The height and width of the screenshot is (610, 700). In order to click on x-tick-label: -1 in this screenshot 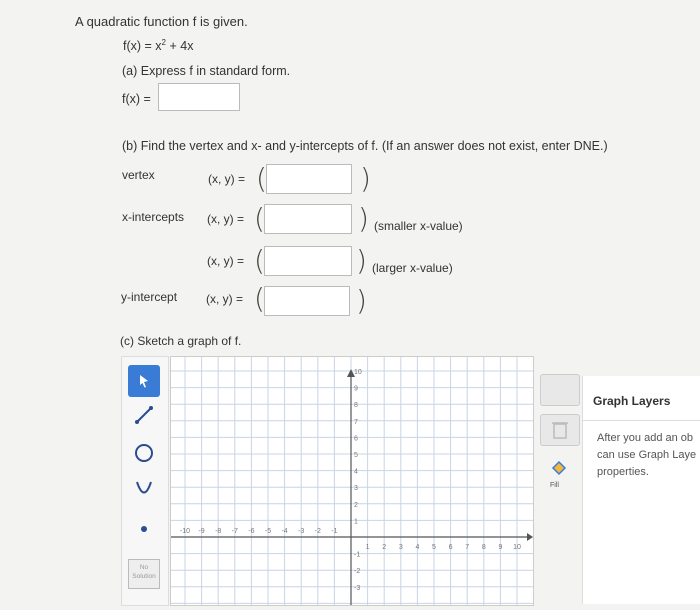, I will do `click(334, 531)`.